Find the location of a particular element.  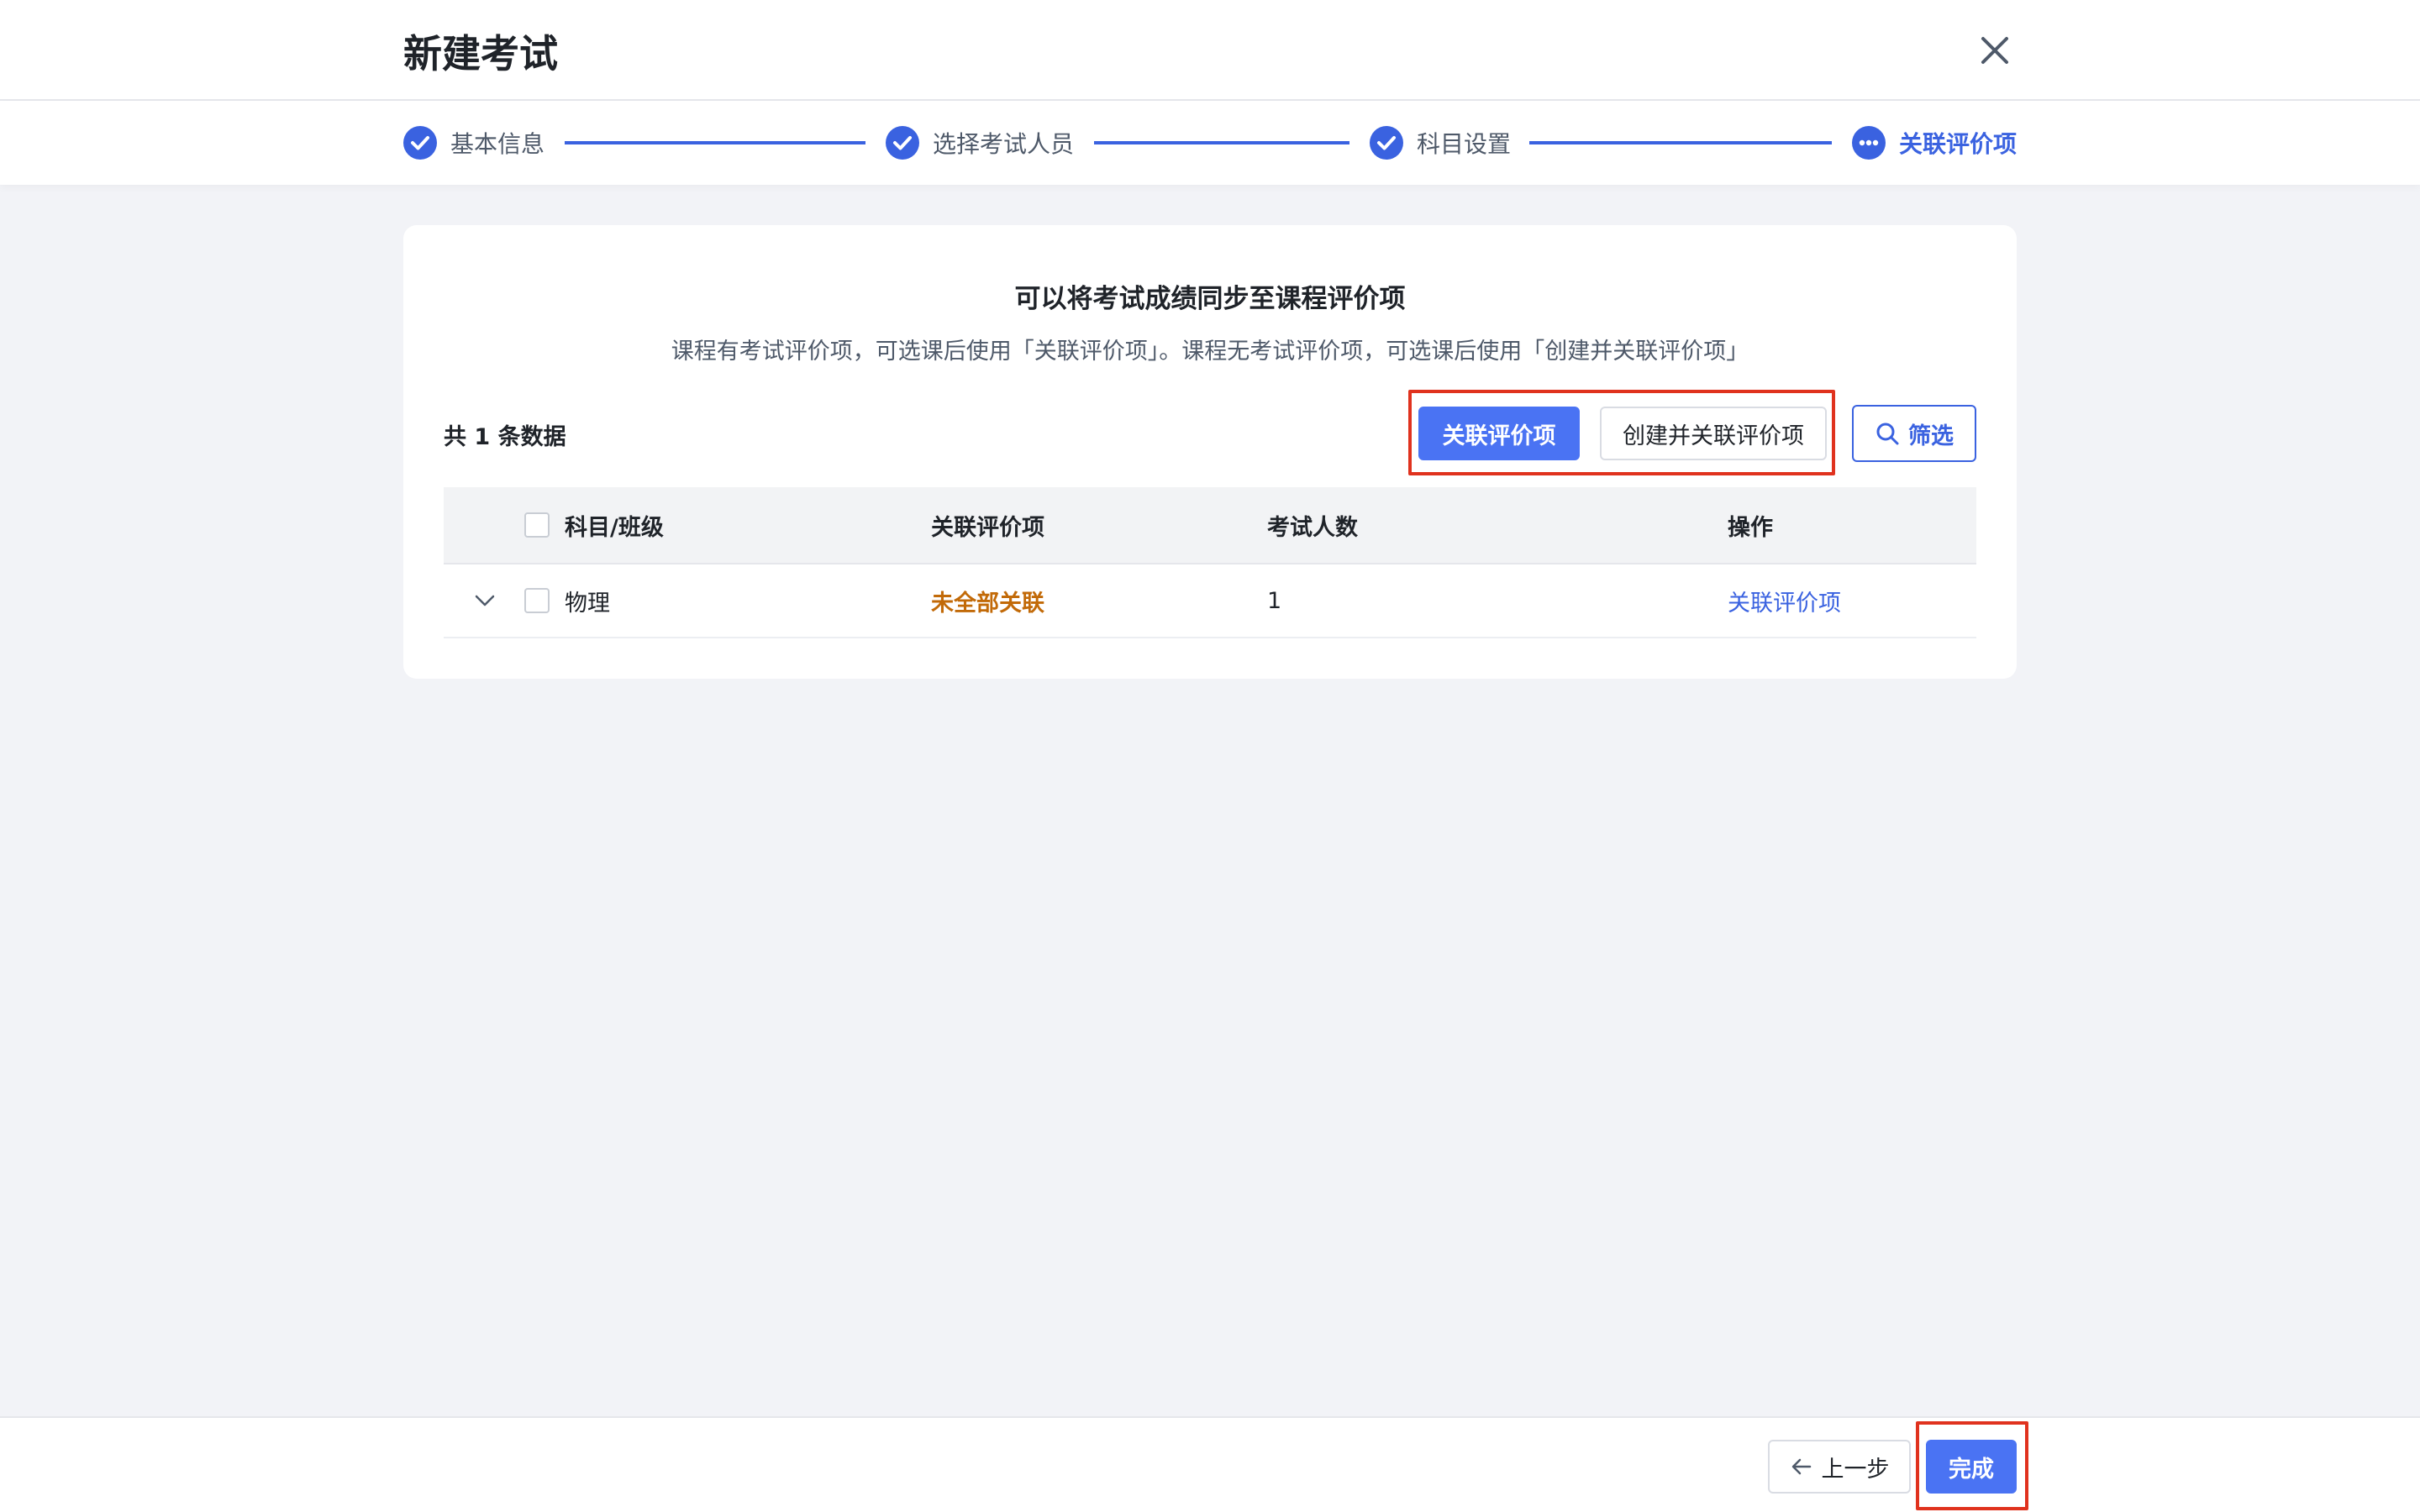

step-link-evaluation: 关联评价项 is located at coordinates (1934, 142).